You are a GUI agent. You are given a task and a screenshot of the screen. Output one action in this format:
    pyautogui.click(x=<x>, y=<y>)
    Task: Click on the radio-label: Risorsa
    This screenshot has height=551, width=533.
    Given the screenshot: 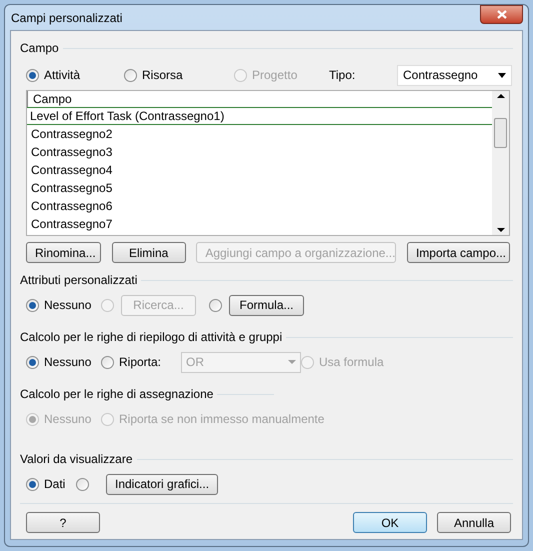 What is the action you would take?
    pyautogui.click(x=162, y=75)
    